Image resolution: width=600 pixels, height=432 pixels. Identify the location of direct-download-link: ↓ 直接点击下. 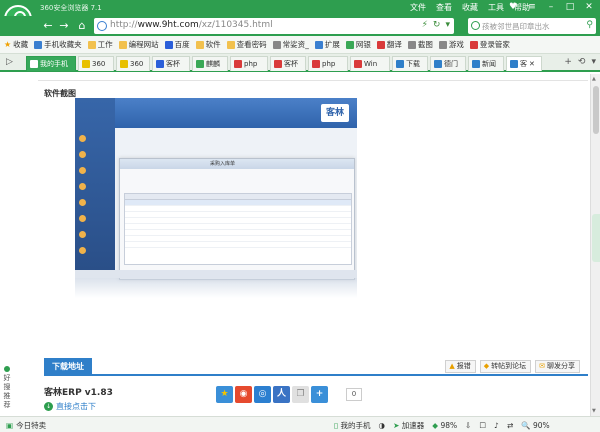
(70, 406).